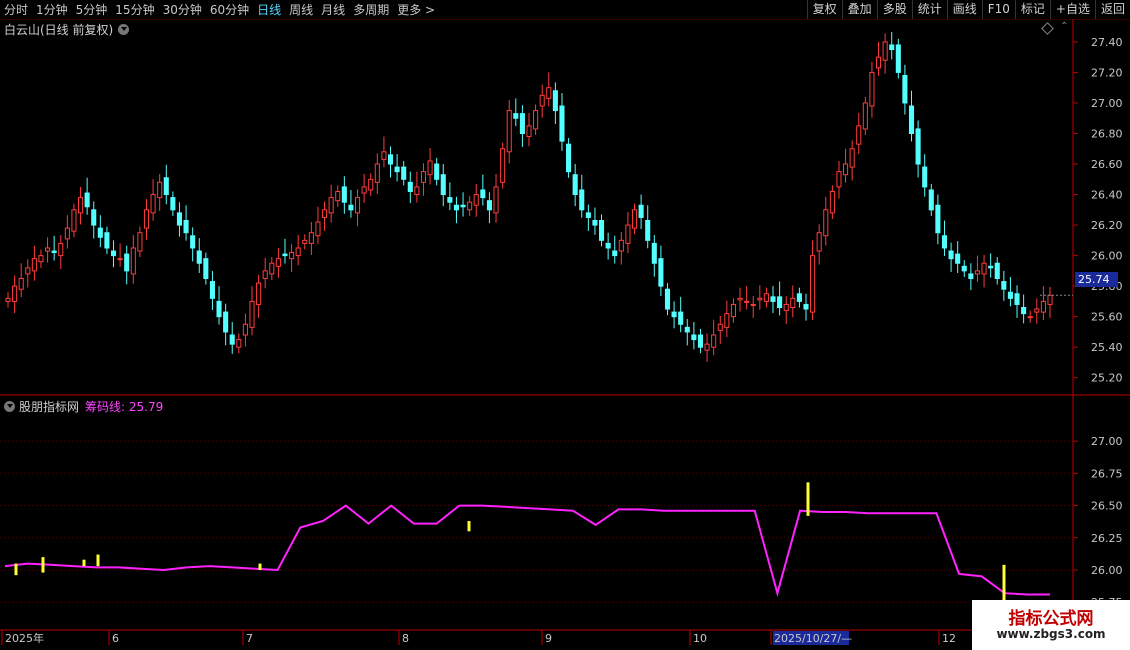 The width and height of the screenshot is (1130, 650). Describe the element at coordinates (124, 407) in the screenshot. I see `indicator-value: 筹码线: 25.79` at that location.